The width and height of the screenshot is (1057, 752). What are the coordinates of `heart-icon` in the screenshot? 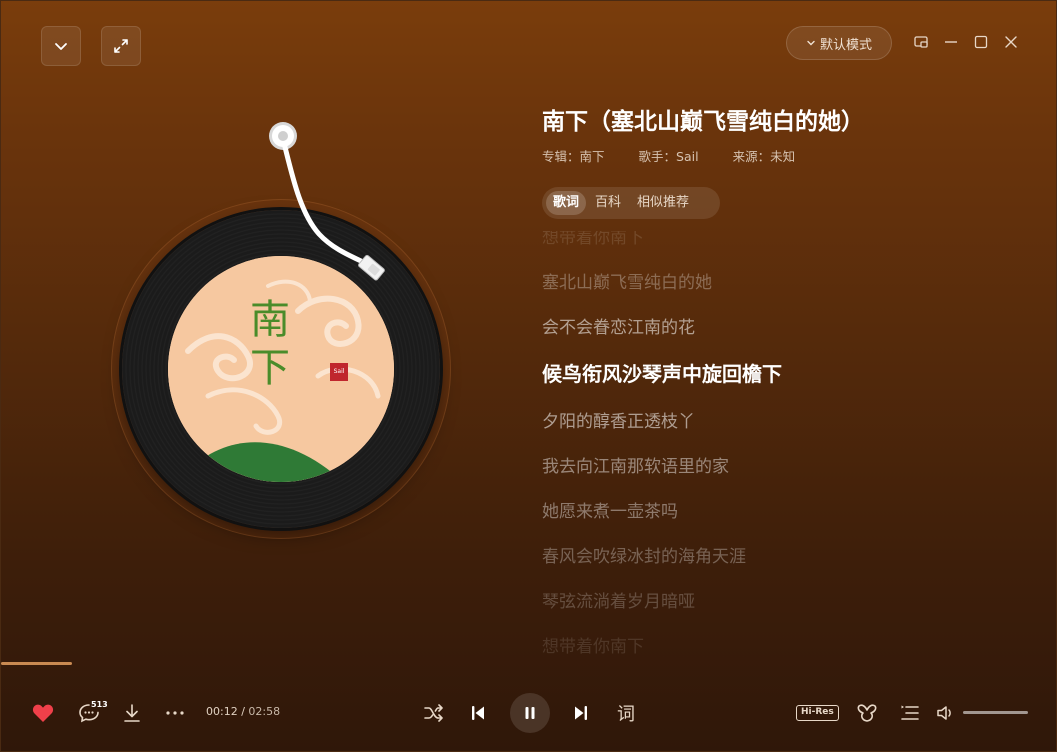 It's located at (43, 713).